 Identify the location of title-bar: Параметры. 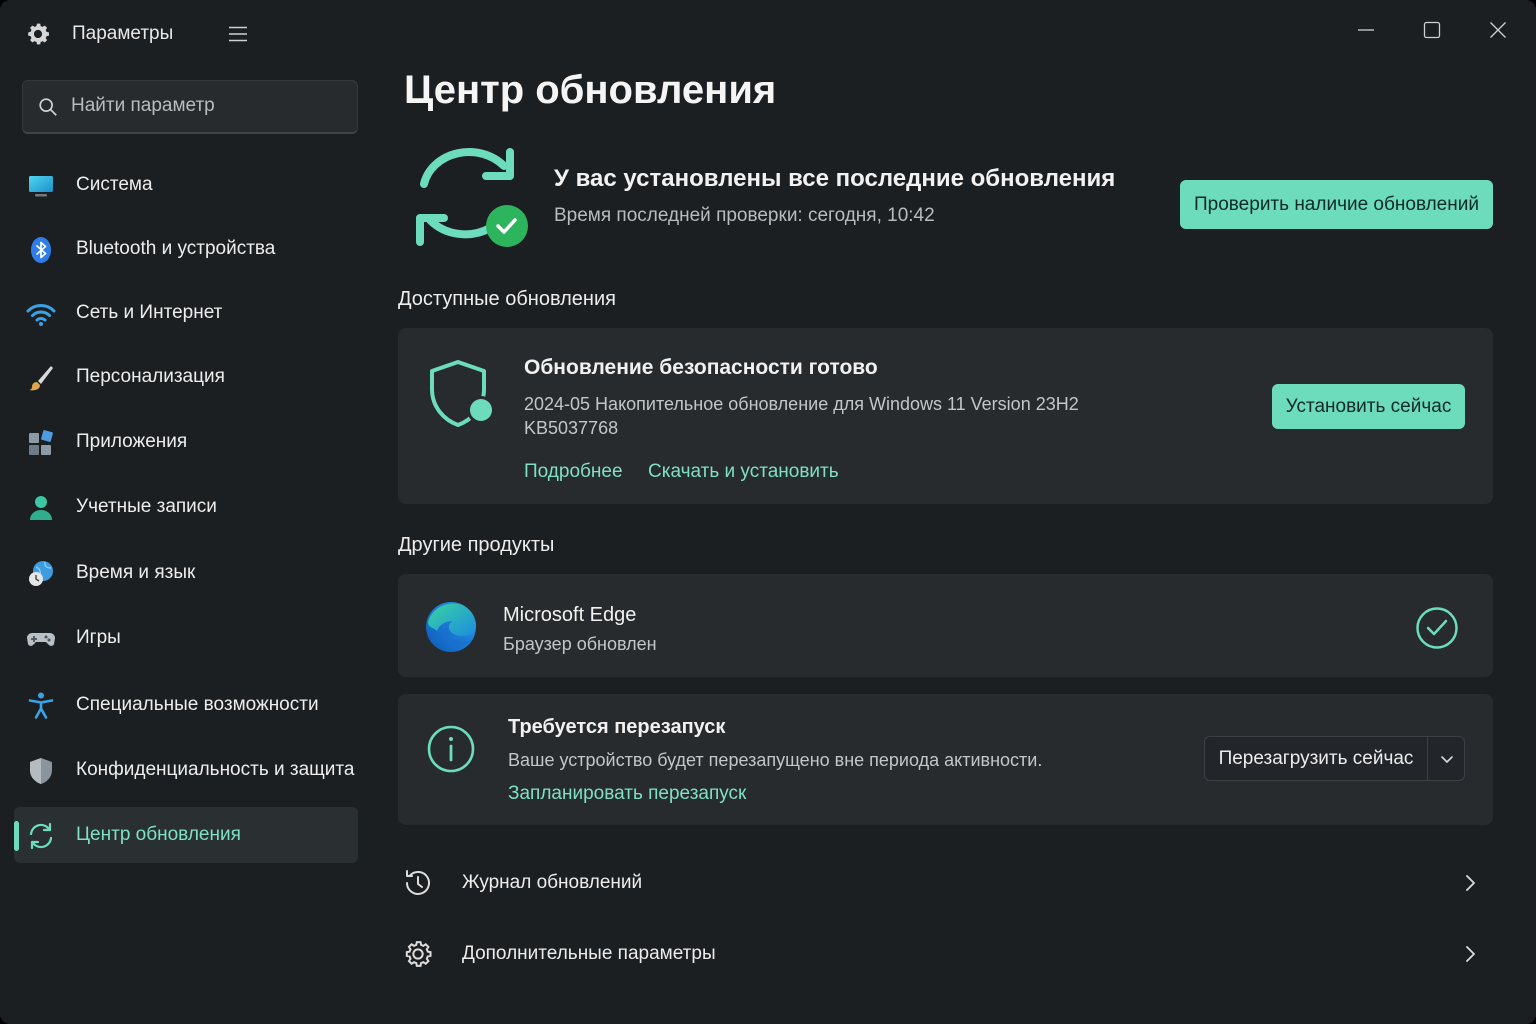
(768, 33).